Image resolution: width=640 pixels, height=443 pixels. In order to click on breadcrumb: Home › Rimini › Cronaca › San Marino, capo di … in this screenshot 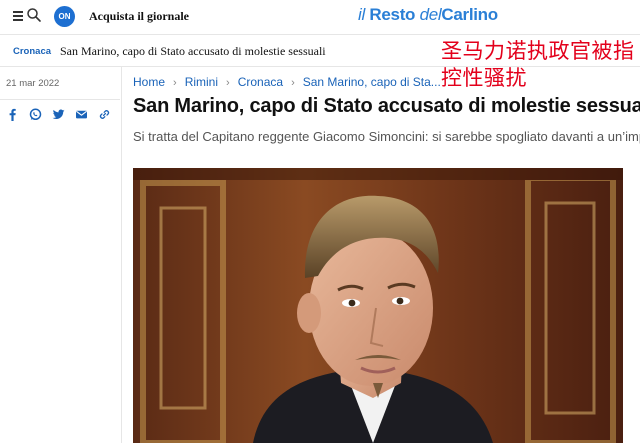, I will do `click(287, 82)`.